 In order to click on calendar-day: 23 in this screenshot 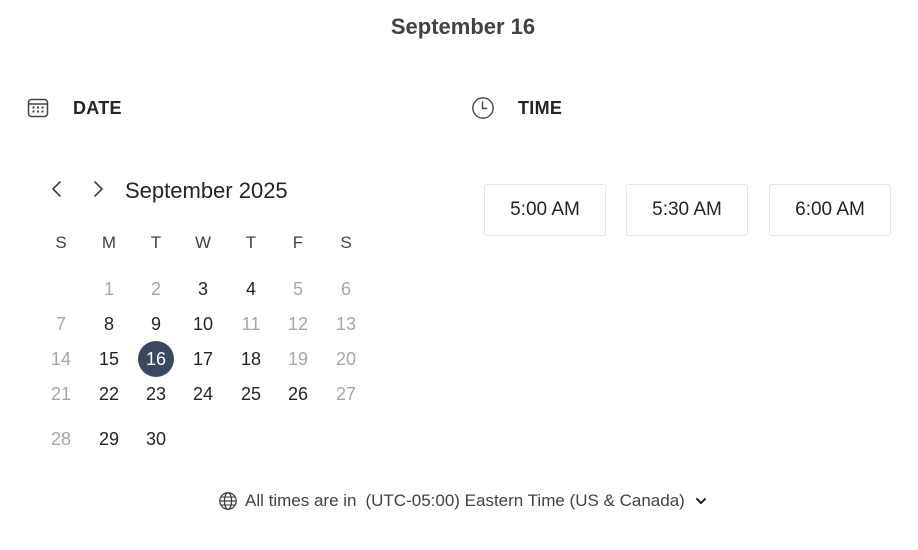, I will do `click(156, 394)`.